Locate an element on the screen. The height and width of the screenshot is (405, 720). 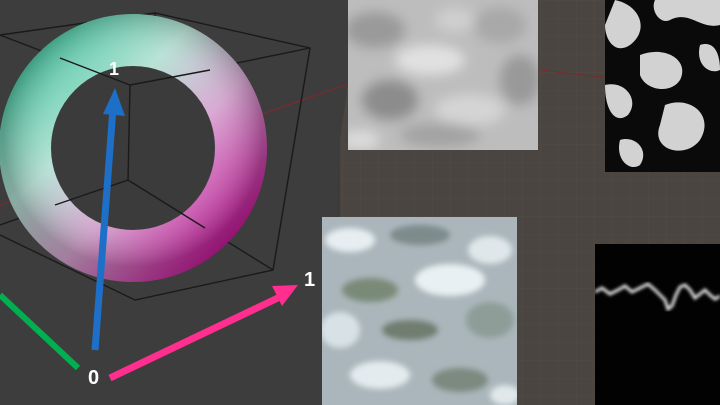
texture-preview-waveform is located at coordinates (657, 324).